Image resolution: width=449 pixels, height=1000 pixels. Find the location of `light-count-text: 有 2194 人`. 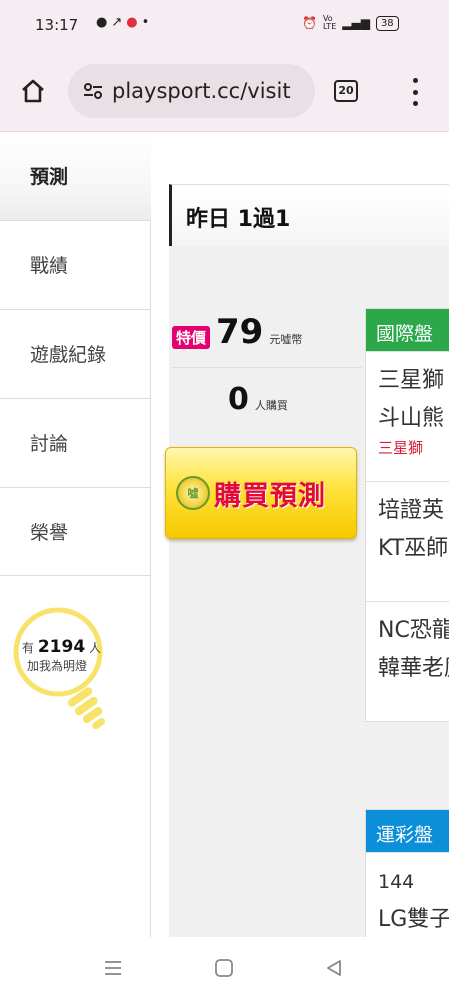

light-count-text: 有 2194 人 is located at coordinates (61, 647).